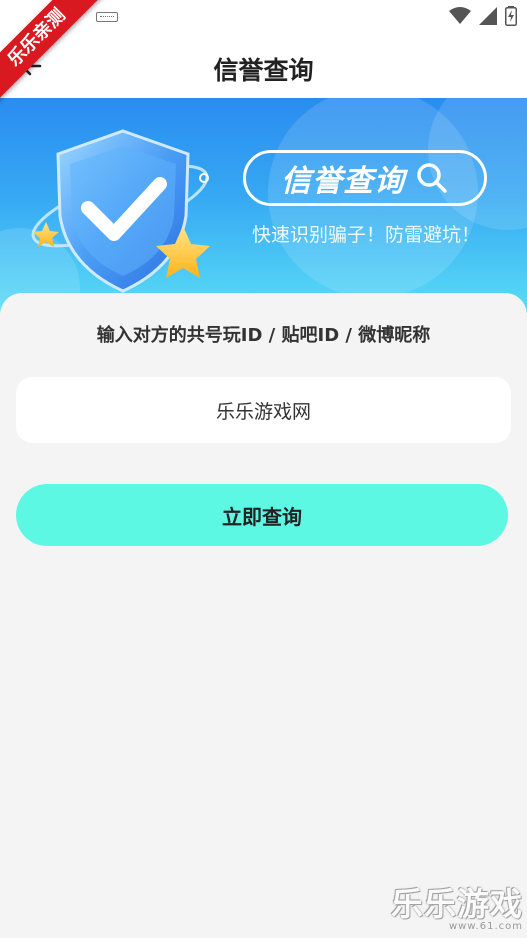  I want to click on banner-badge: 信誉查询, so click(365, 178).